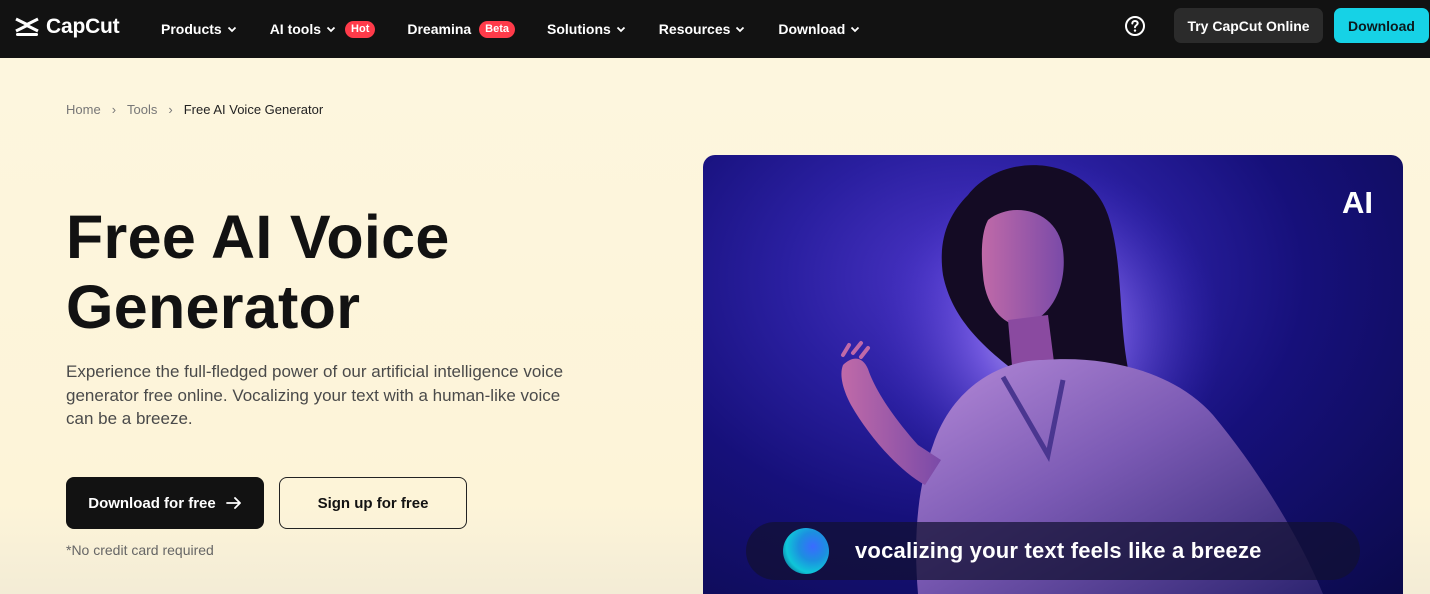  I want to click on ai-label: AI, so click(1357, 202).